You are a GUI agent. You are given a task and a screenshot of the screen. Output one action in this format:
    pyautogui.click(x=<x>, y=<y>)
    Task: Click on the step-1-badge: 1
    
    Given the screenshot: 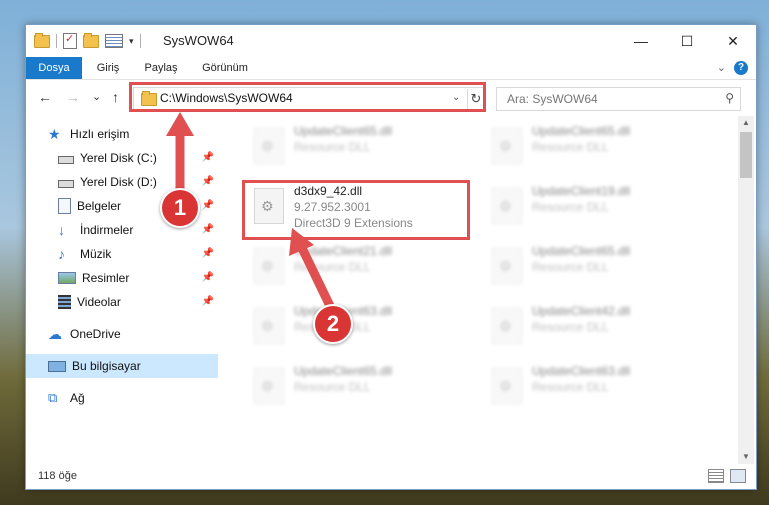 What is the action you would take?
    pyautogui.click(x=180, y=208)
    